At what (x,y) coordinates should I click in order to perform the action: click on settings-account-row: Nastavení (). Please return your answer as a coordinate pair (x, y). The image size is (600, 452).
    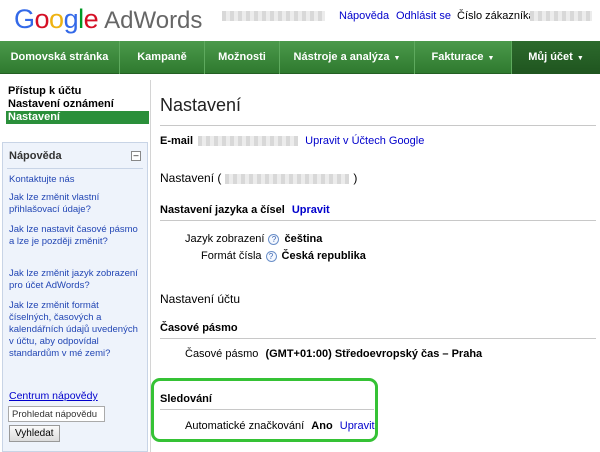
    Looking at the image, I should click on (258, 178).